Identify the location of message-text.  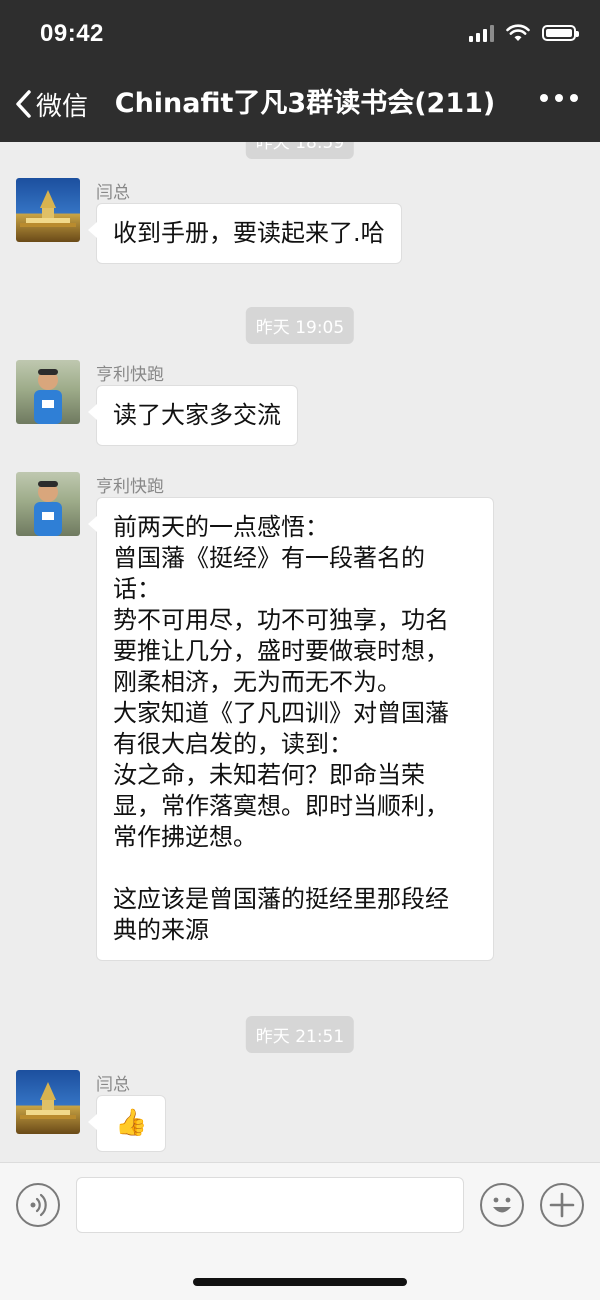
(295, 868).